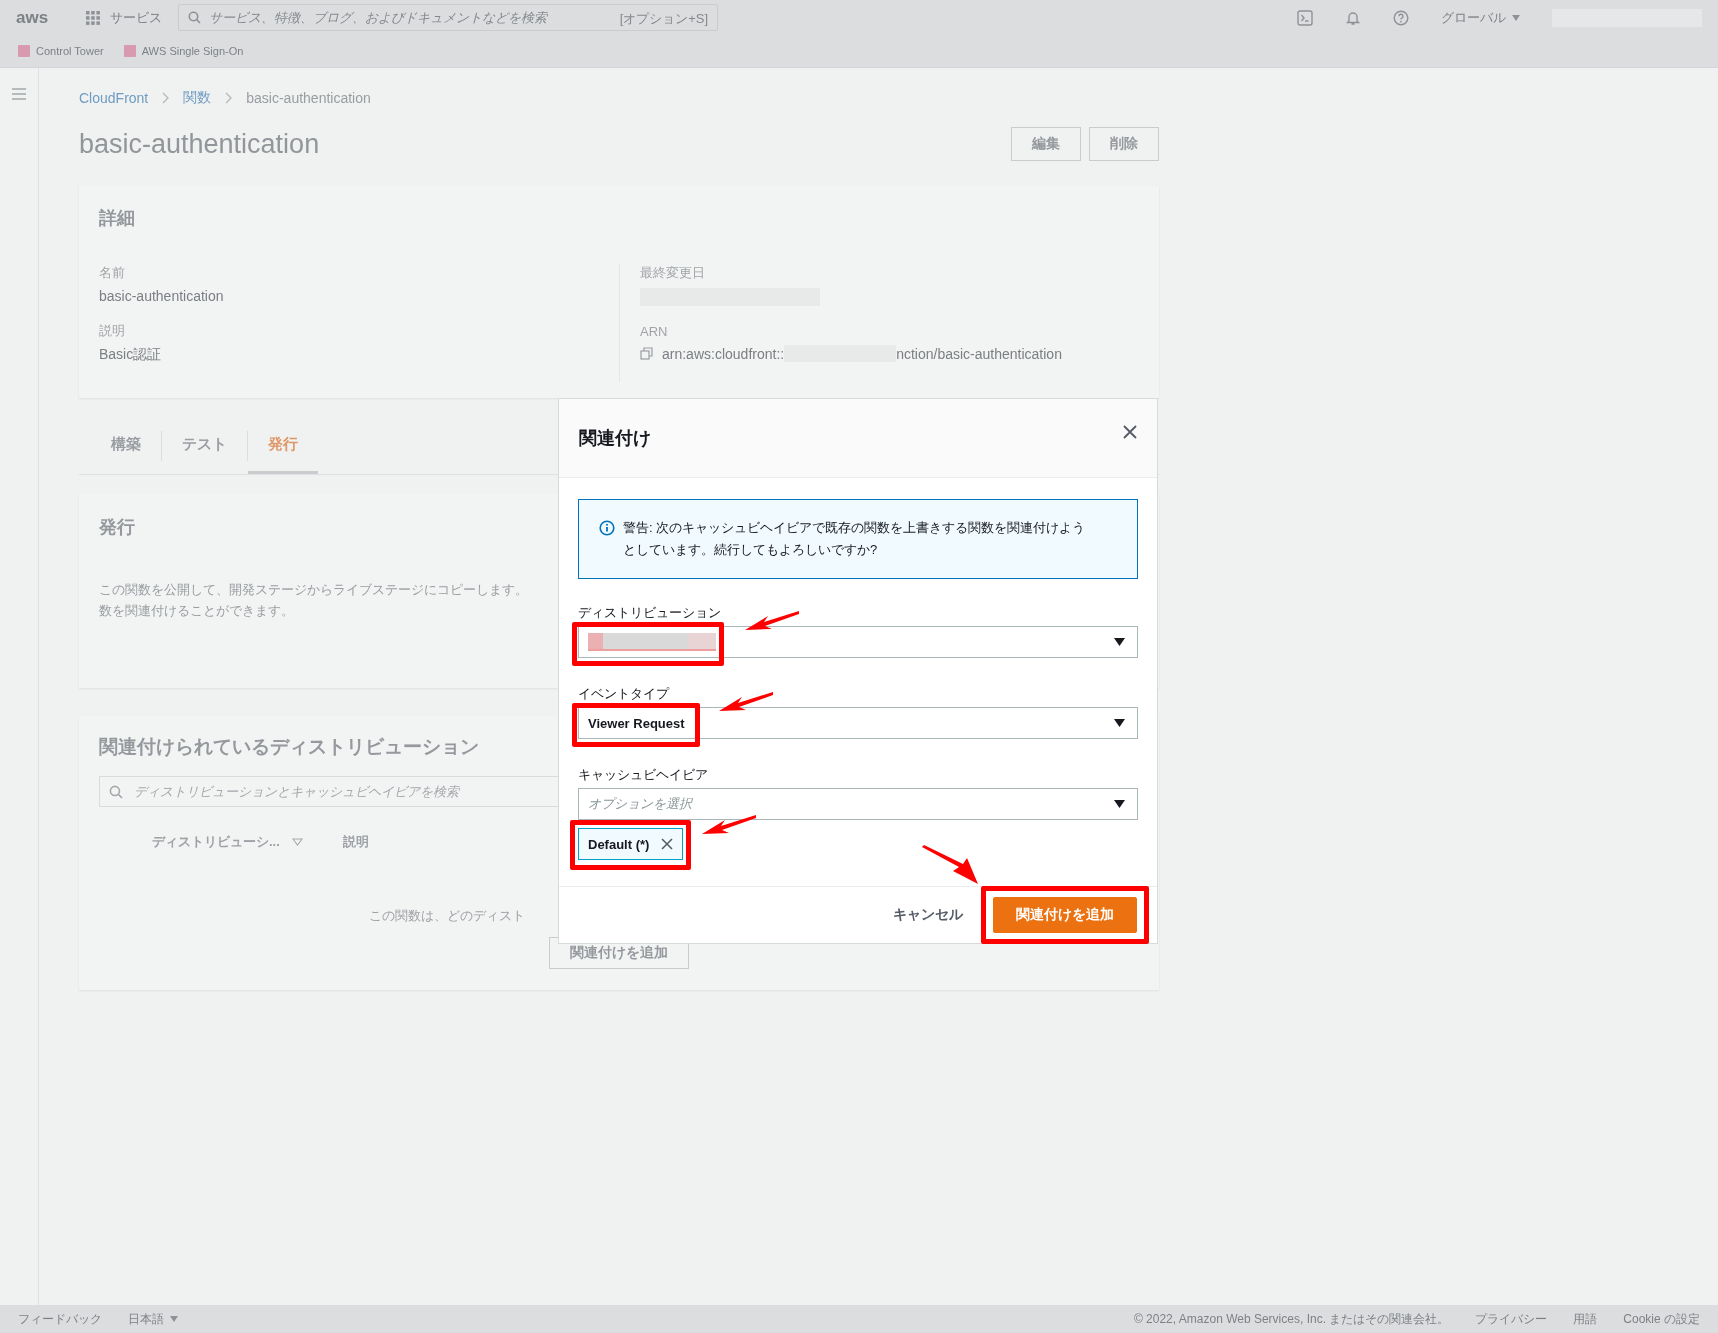 This screenshot has height=1333, width=1718. What do you see at coordinates (664, 19) in the screenshot?
I see `shortcut-hint: [オプション+S]` at bounding box center [664, 19].